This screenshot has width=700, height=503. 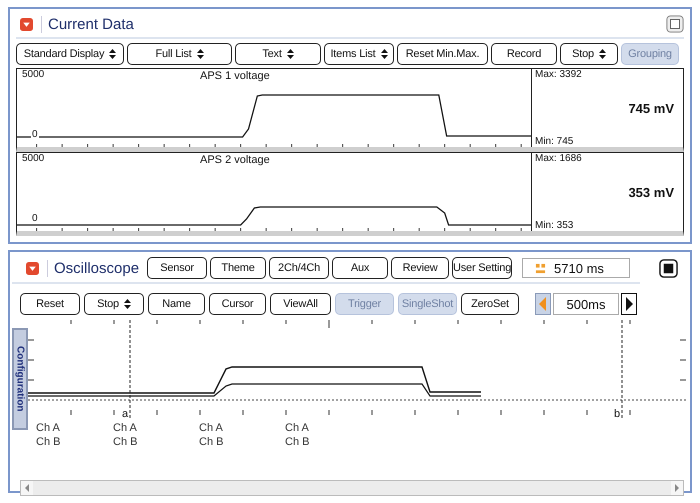 I want to click on toolbar-button: Reset Min.Max., so click(x=442, y=54).